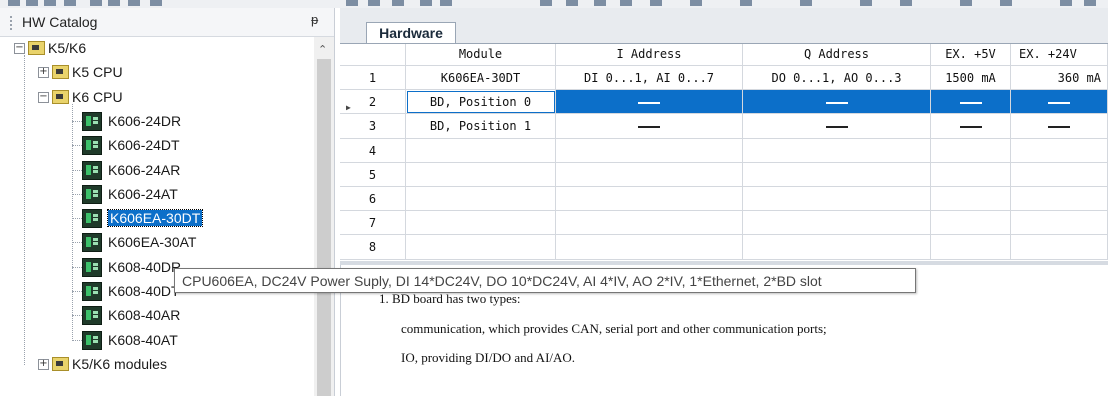  I want to click on tree-module-item: K606-24AR, so click(157, 171).